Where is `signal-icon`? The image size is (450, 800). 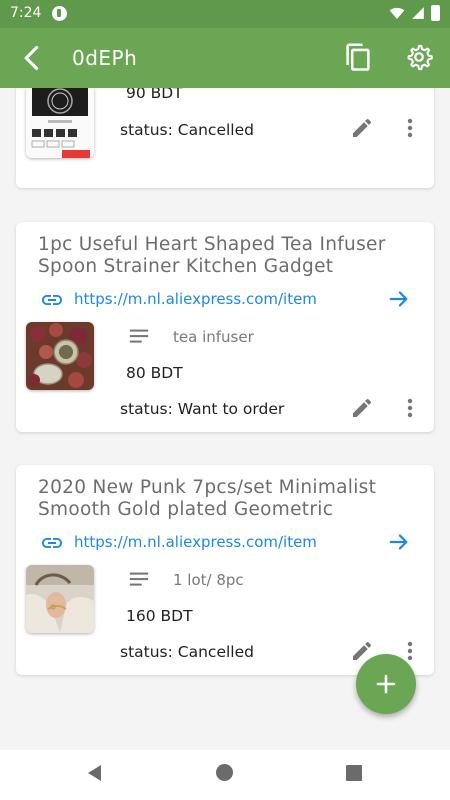
signal-icon is located at coordinates (418, 13).